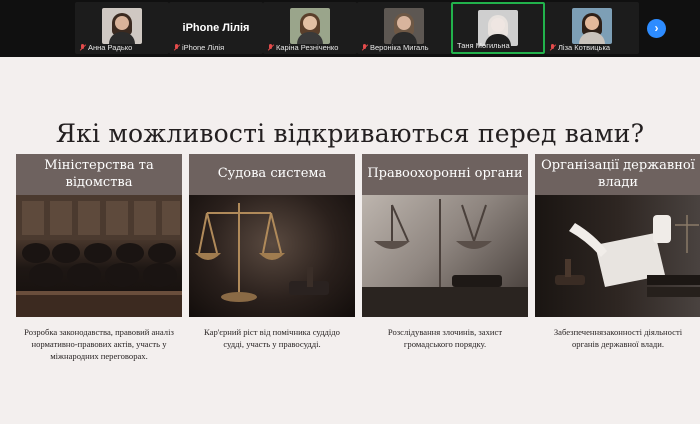  Describe the element at coordinates (617, 256) in the screenshot. I see `signing-documents-image` at that location.